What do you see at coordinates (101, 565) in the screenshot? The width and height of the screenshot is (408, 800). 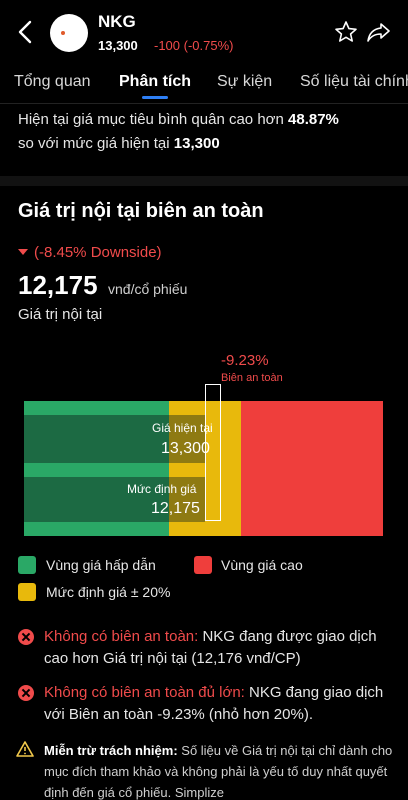 I see `legend-attractive: Vùng giá hấp dẫn` at bounding box center [101, 565].